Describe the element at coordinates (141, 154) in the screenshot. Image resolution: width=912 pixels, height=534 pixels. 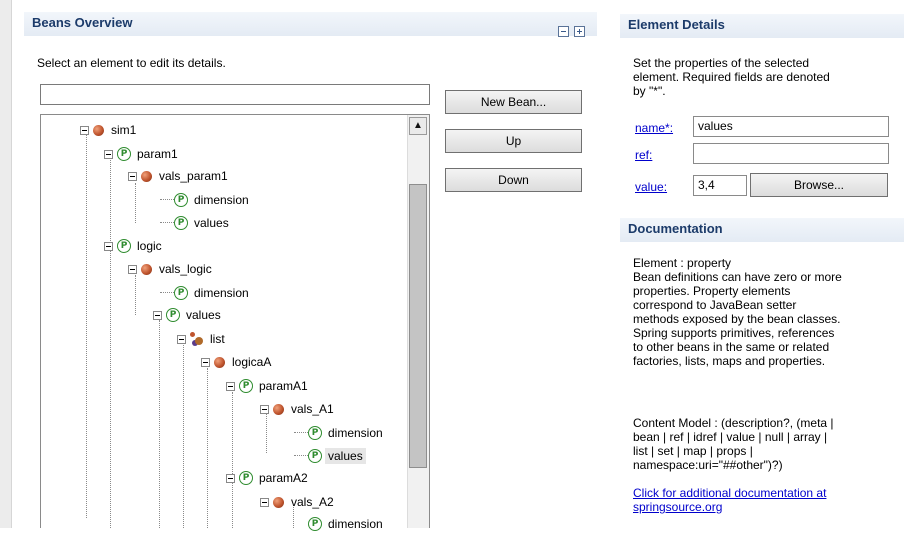
I see `tree-node: P param1` at that location.